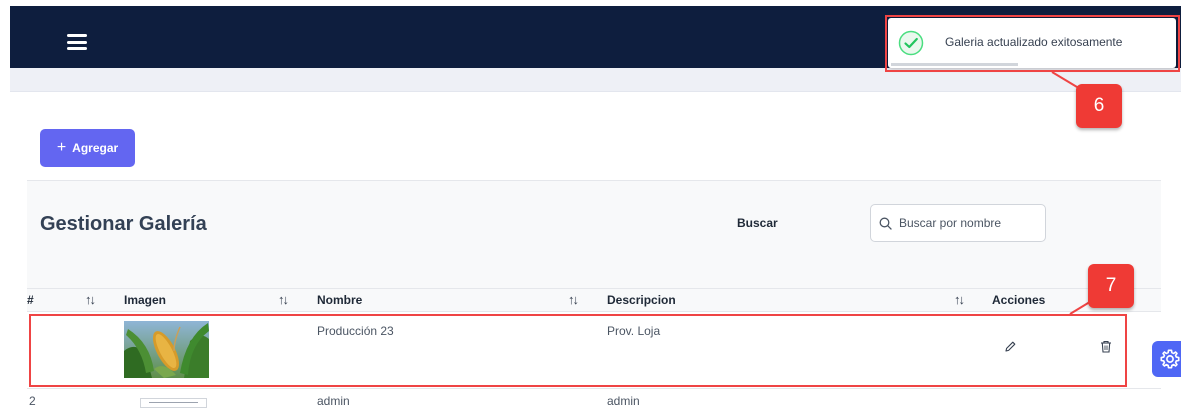 This screenshot has width=1181, height=408. I want to click on column-header-description: Descripcion, so click(641, 300).